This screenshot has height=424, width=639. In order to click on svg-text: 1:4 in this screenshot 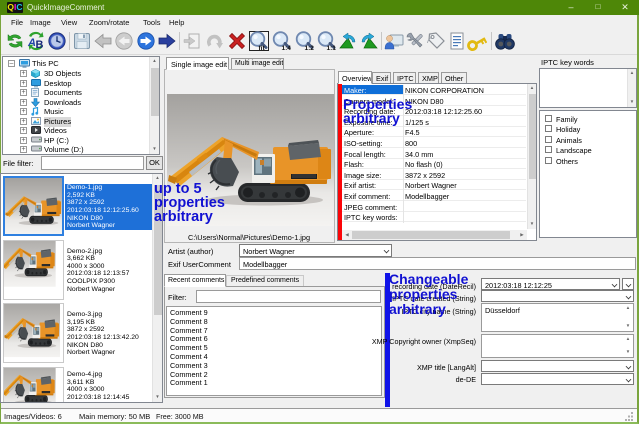, I will do `click(287, 48)`.